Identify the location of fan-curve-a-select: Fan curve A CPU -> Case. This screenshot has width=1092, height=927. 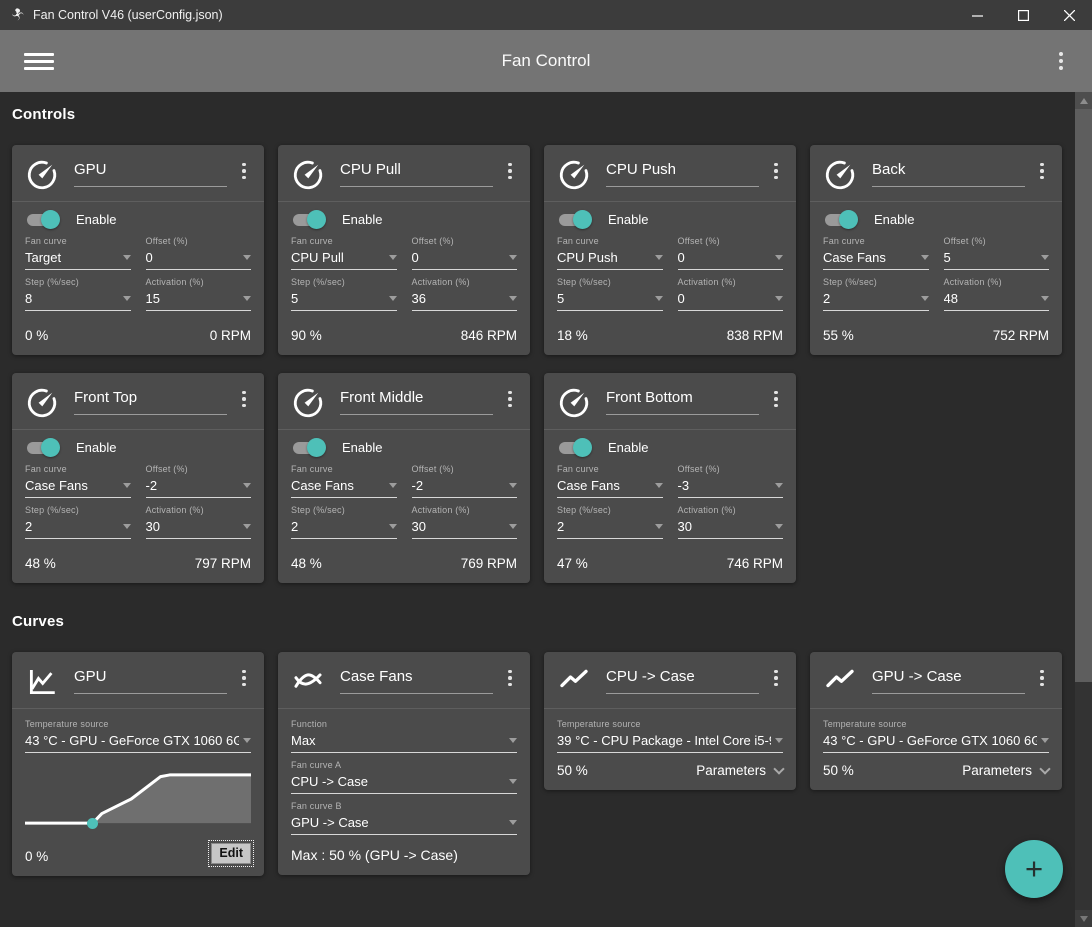
(404, 777).